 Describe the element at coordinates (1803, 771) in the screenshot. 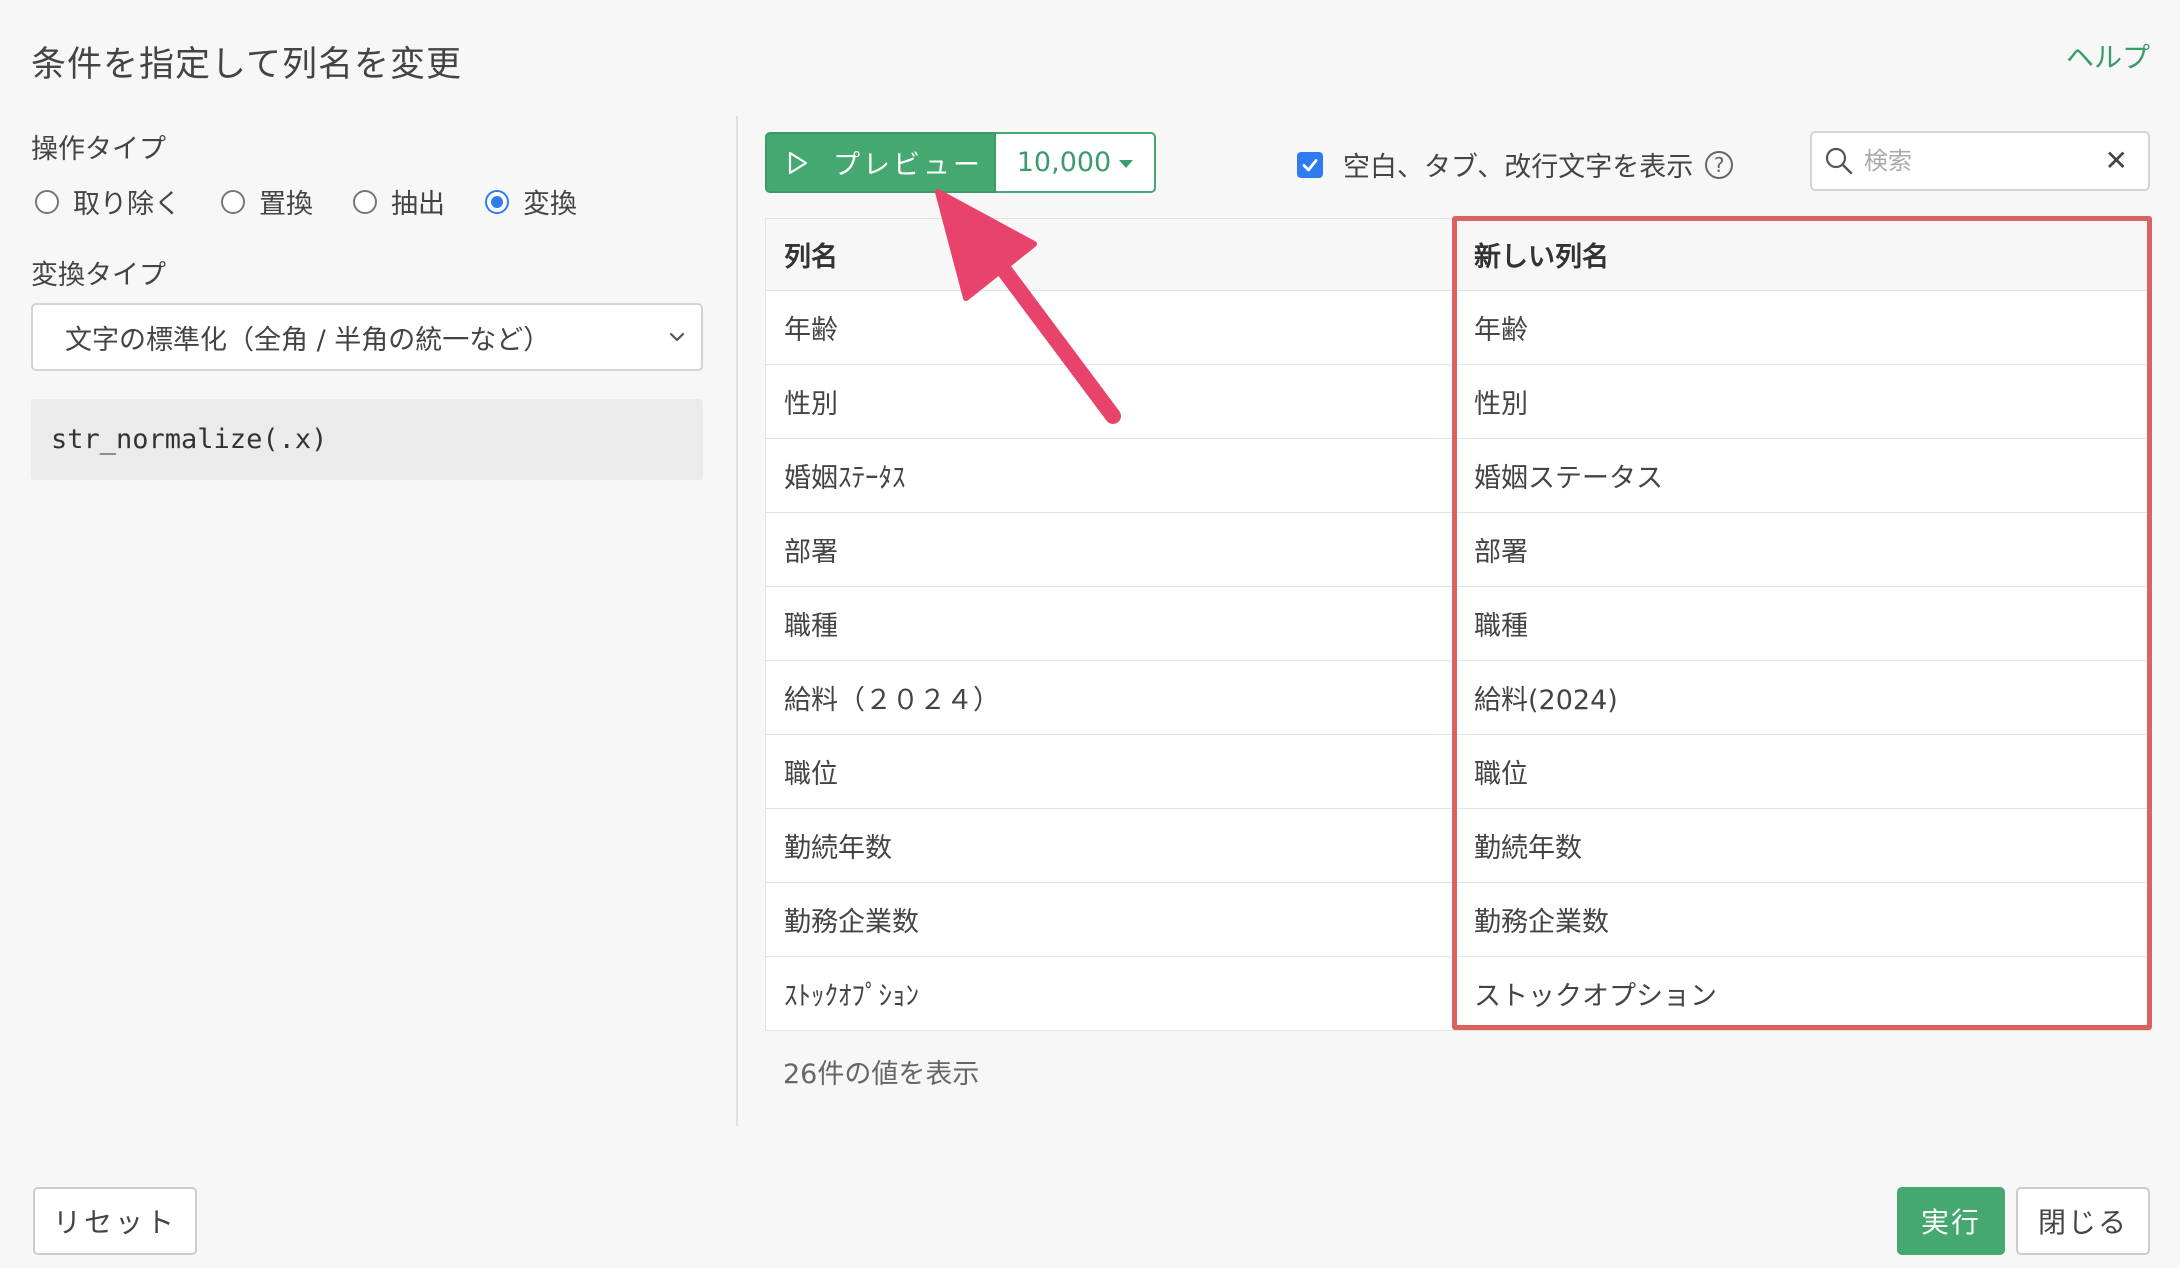

I see `new-name-cell: 職位` at that location.